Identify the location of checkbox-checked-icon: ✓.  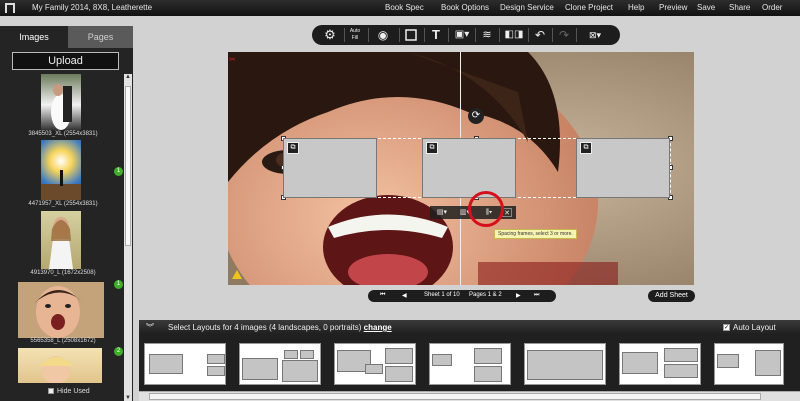
(726, 328).